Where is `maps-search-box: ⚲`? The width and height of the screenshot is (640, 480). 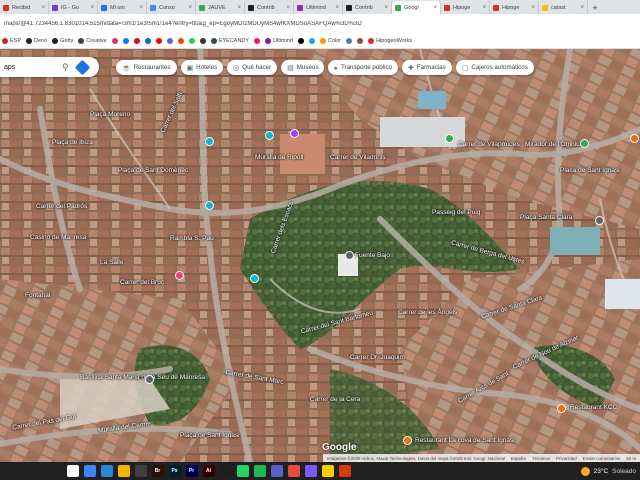
maps-search-box: ⚲ is located at coordinates (49, 67).